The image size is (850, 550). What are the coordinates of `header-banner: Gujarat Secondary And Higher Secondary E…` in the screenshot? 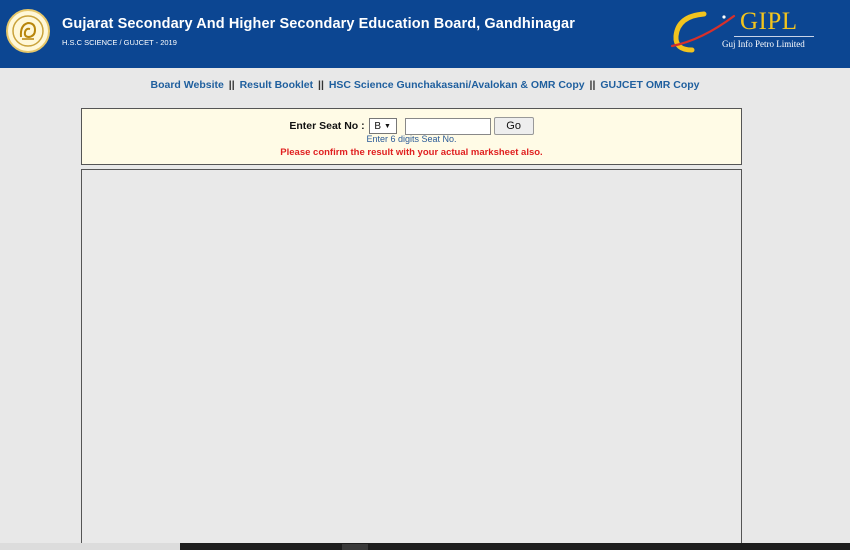 It's located at (425, 34).